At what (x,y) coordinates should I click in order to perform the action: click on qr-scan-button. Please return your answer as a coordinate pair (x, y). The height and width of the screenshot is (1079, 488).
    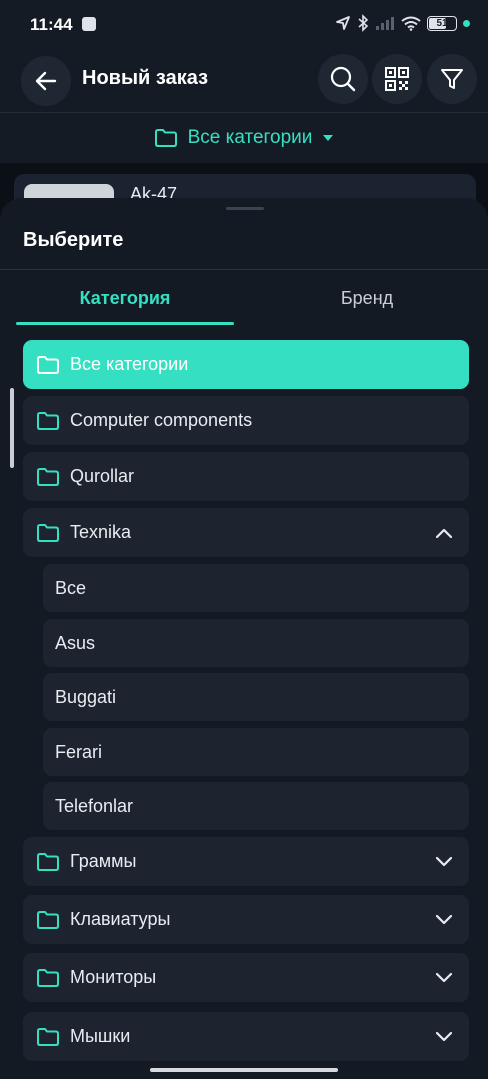
    Looking at the image, I should click on (397, 79).